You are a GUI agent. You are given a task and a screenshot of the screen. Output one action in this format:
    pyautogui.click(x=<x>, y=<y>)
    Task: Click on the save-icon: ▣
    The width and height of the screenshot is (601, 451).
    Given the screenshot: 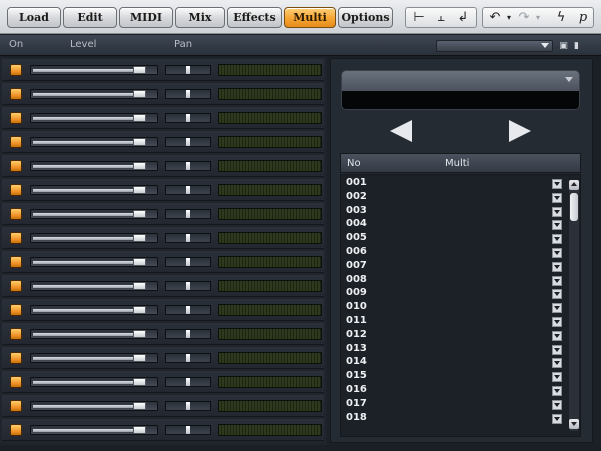 What is the action you would take?
    pyautogui.click(x=563, y=45)
    